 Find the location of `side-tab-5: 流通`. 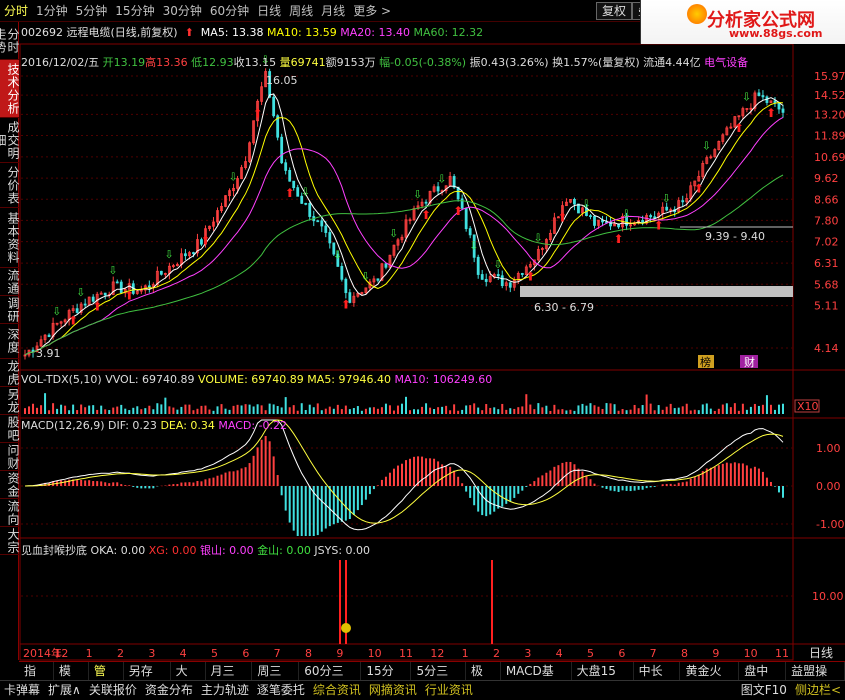

side-tab-5: 流通 is located at coordinates (10, 282).